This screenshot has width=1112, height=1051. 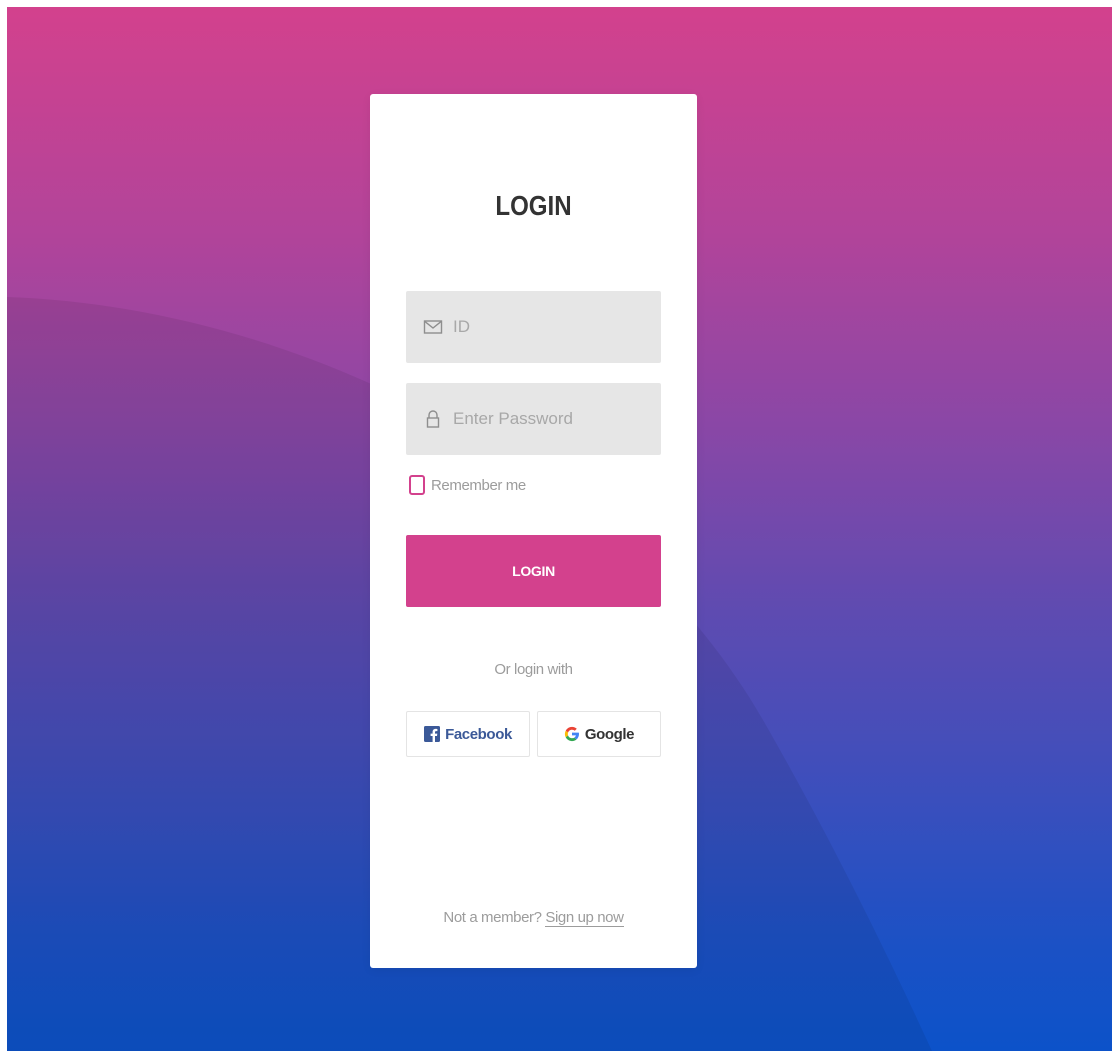 I want to click on remember-me: Remember me, so click(x=467, y=485).